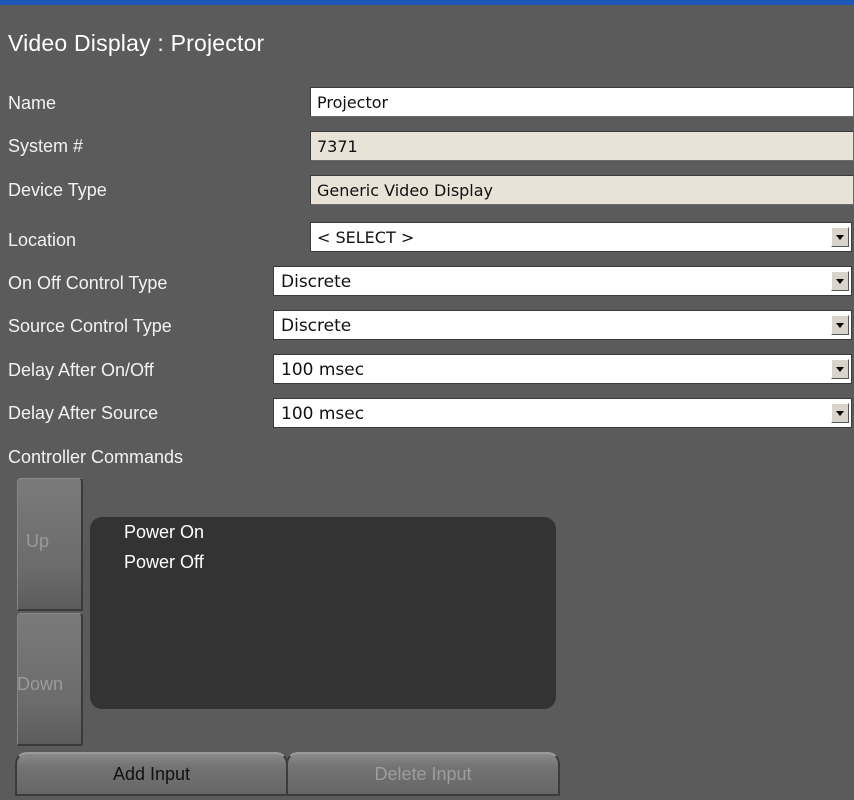 Image resolution: width=854 pixels, height=800 pixels. I want to click on name-field: Projector, so click(582, 102).